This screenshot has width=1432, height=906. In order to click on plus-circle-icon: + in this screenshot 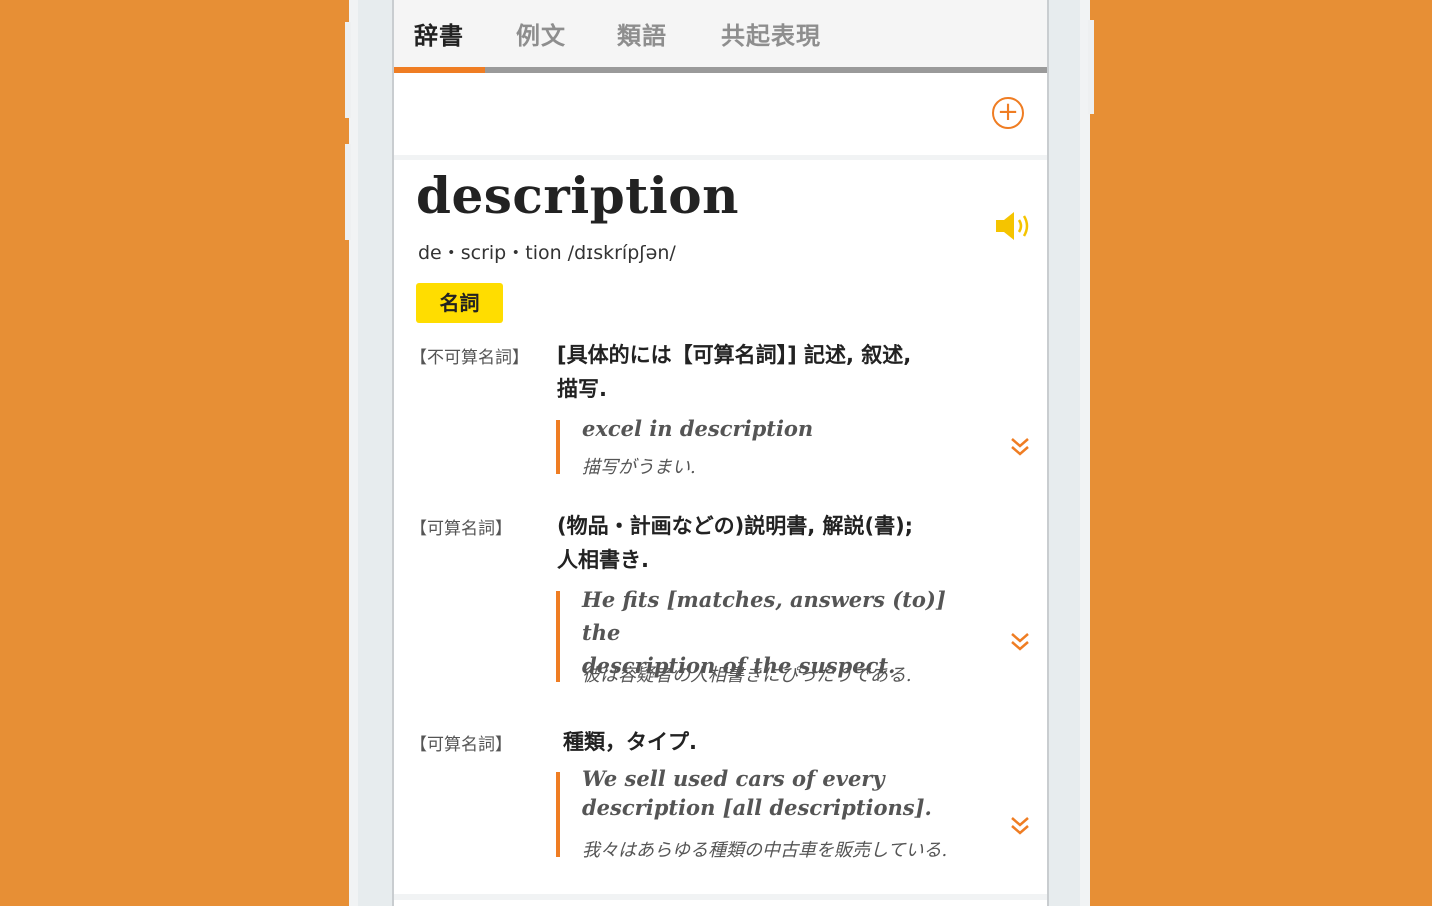, I will do `click(1008, 113)`.